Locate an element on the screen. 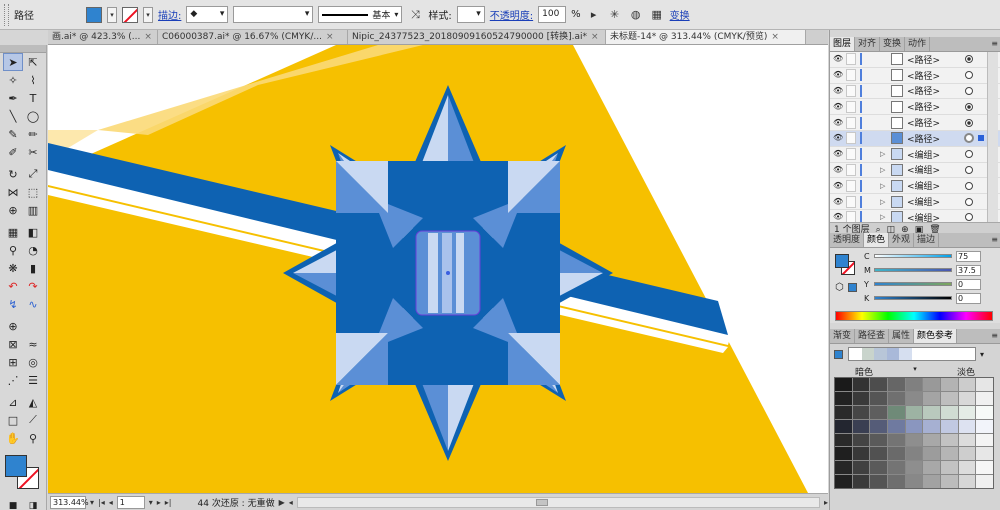 This screenshot has height=510, width=1000. last-color-swatch is located at coordinates (852, 287).